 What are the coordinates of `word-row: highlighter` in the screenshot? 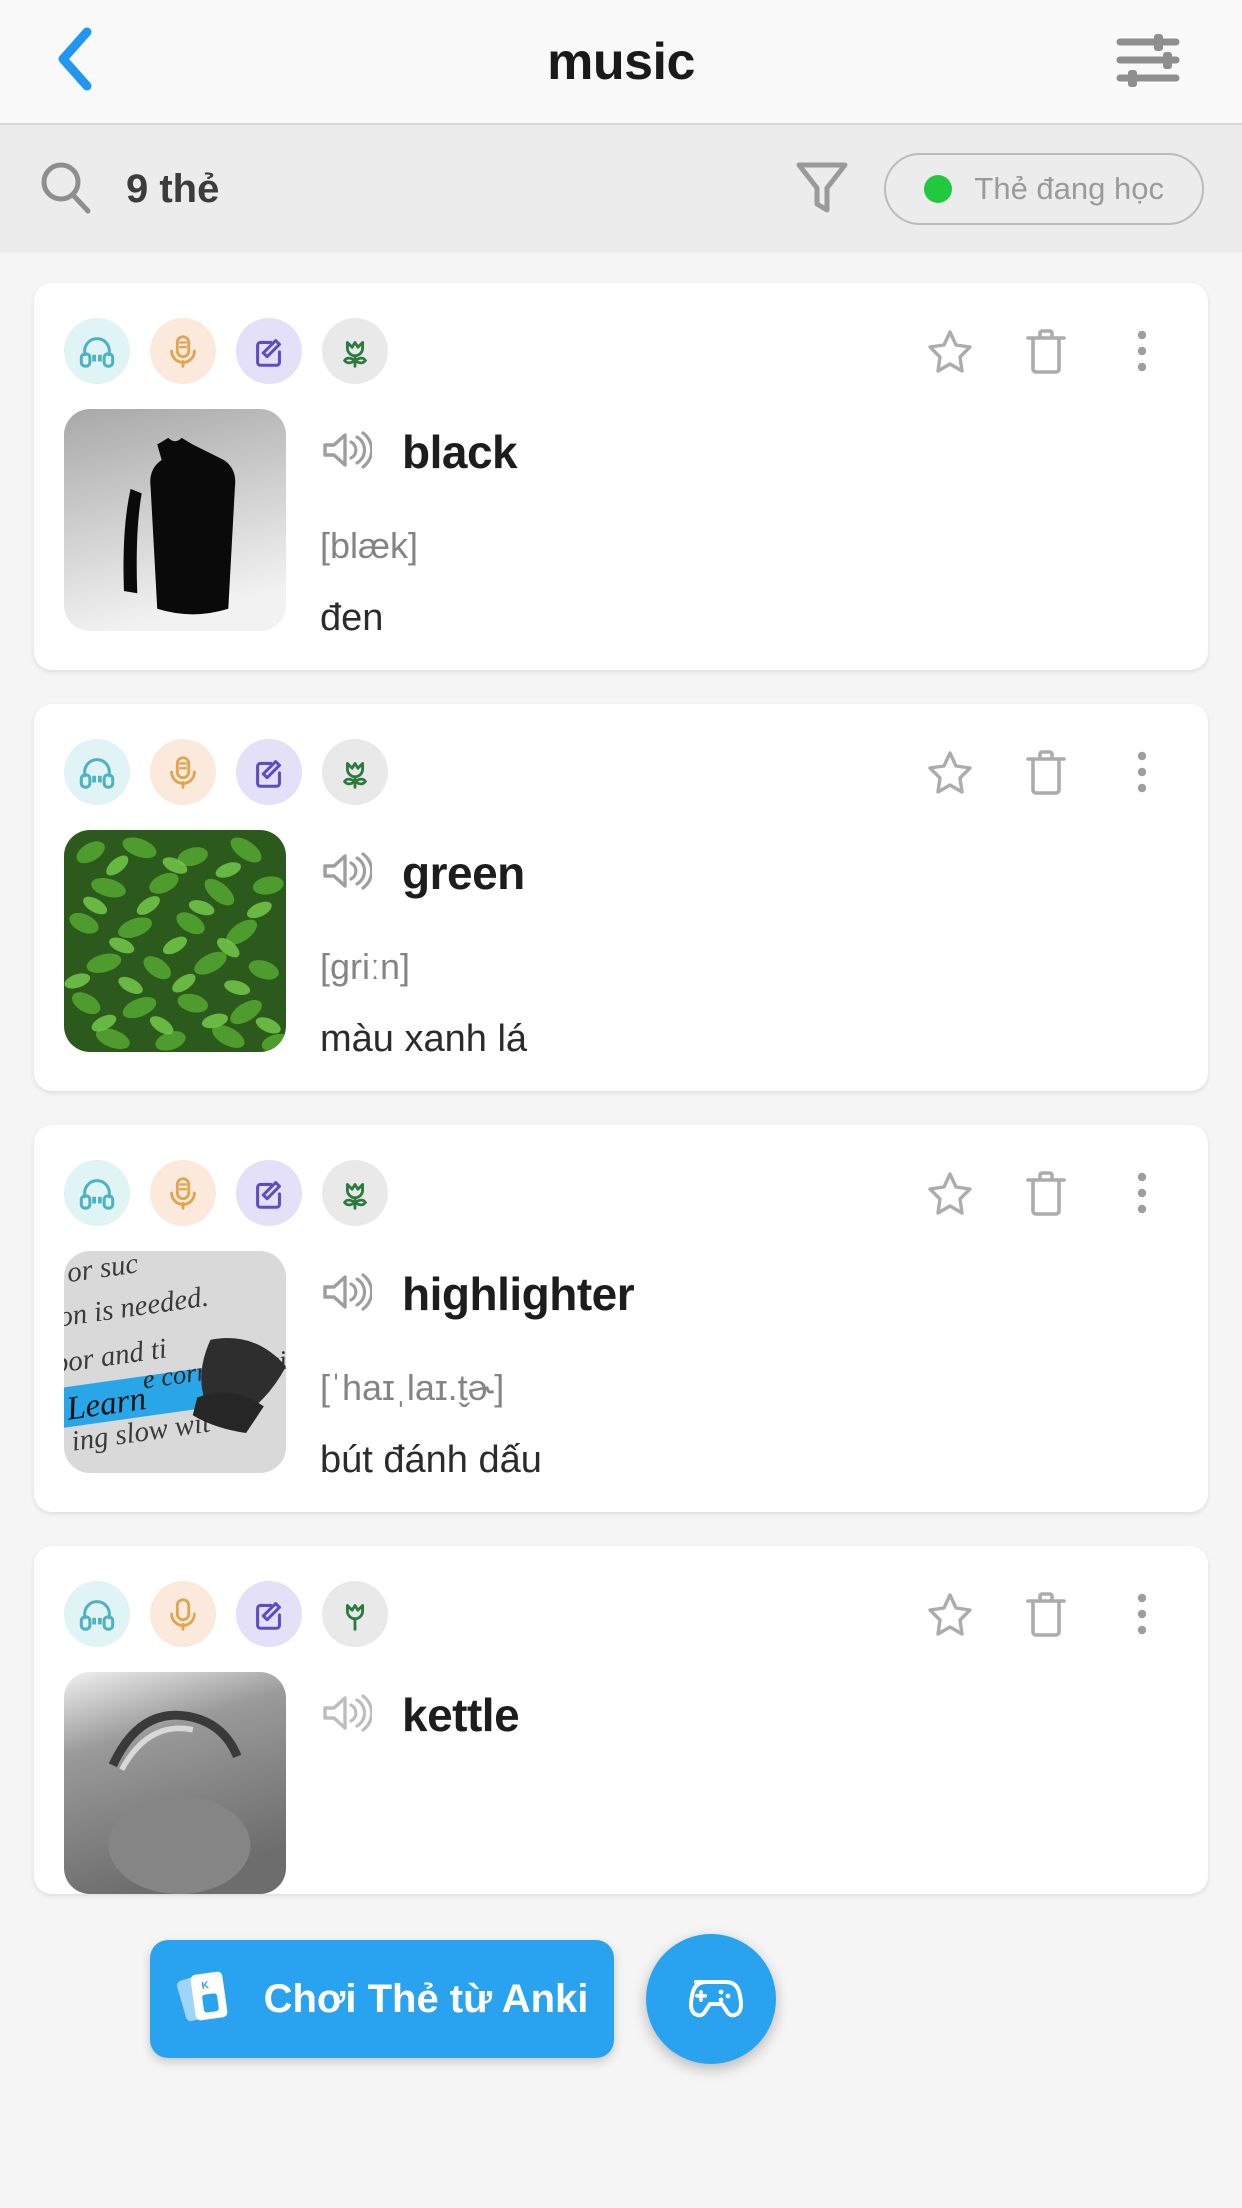 It's located at (749, 1294).